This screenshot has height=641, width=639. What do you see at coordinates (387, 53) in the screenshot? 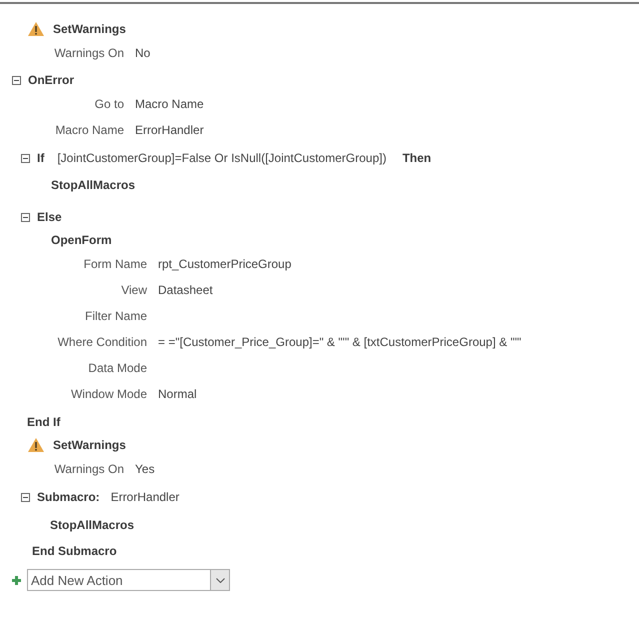
I see `argument-value: No` at bounding box center [387, 53].